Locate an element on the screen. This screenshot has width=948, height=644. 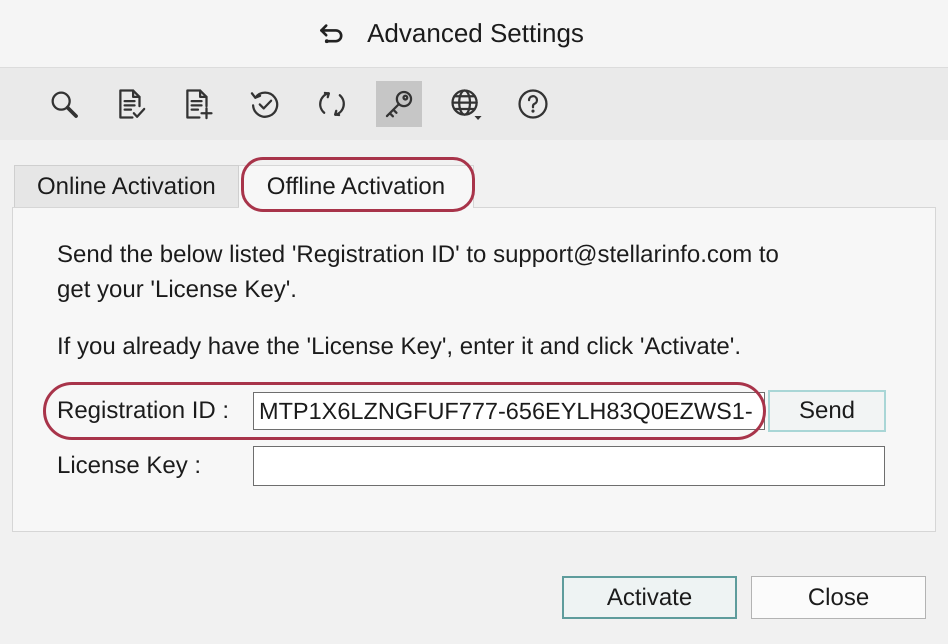
help-icon is located at coordinates (533, 104).